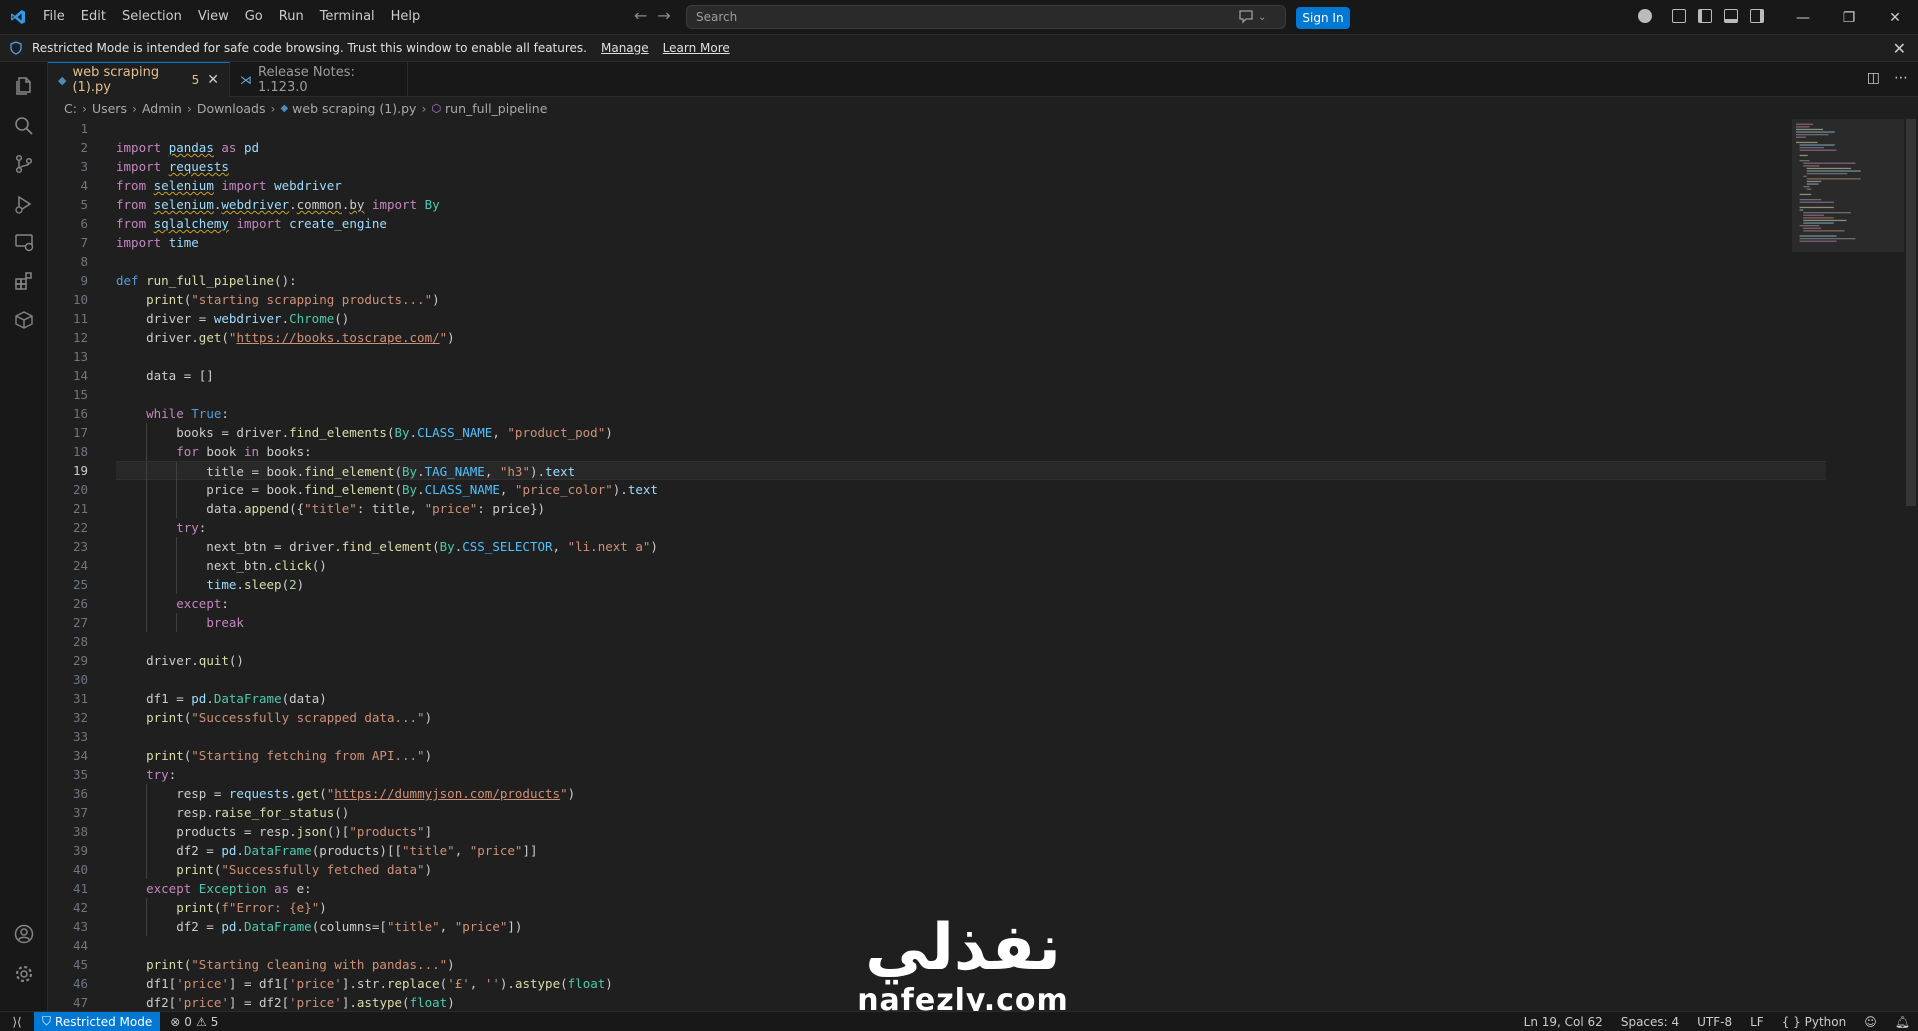 Image resolution: width=1918 pixels, height=1031 pixels. Describe the element at coordinates (971, 717) in the screenshot. I see `code-line: print("Successfully scrapped data...")` at that location.